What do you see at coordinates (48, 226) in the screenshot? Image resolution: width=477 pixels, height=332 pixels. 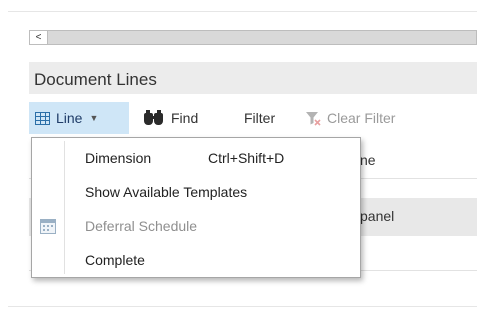 I see `calendar-icon` at bounding box center [48, 226].